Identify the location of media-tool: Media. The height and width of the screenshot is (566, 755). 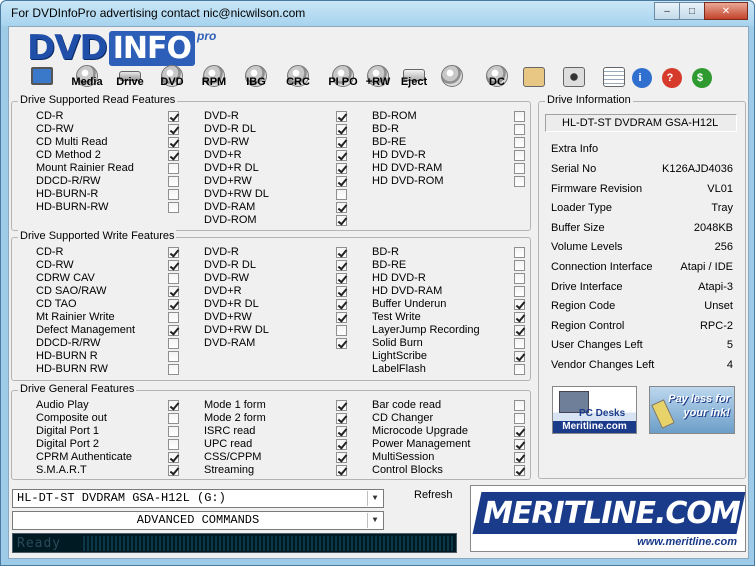
(87, 77).